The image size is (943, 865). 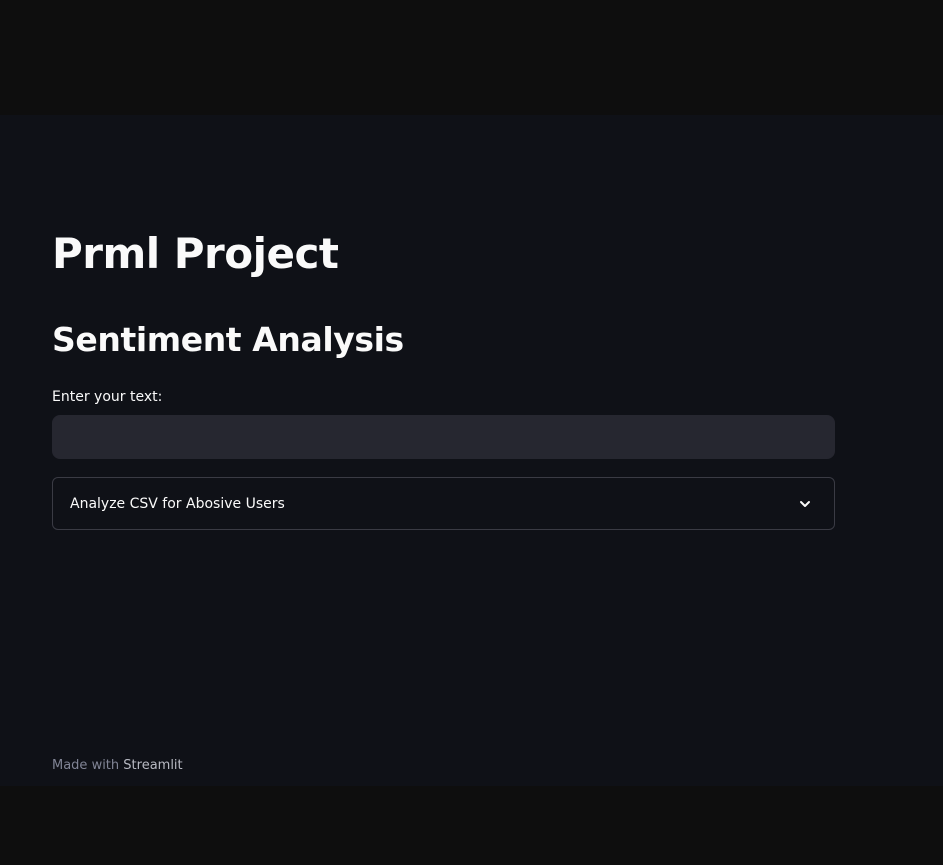 I want to click on text-input, so click(x=443, y=437).